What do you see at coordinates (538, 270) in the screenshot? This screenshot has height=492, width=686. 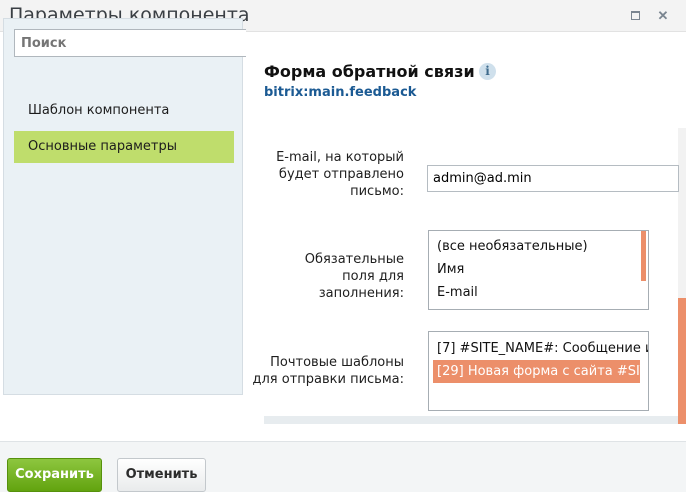 I see `required-fields-list: (все необязательные) Имя E-mail` at bounding box center [538, 270].